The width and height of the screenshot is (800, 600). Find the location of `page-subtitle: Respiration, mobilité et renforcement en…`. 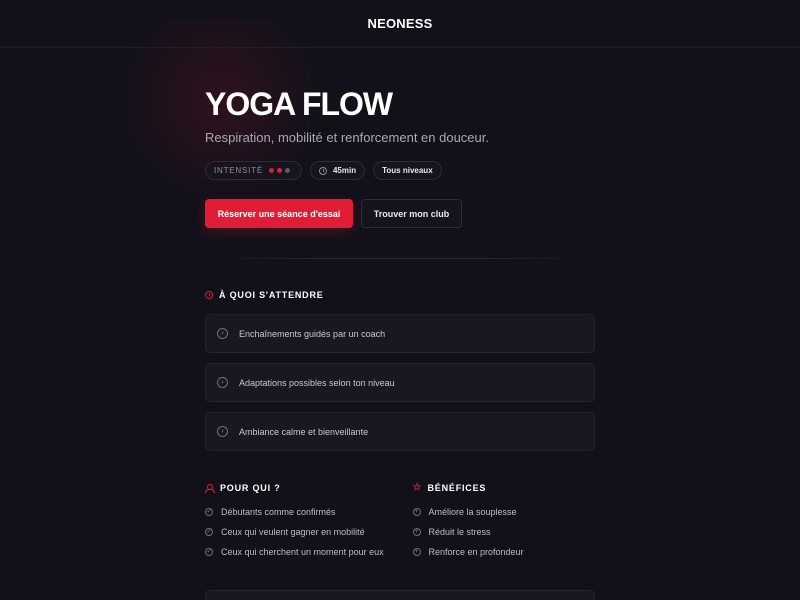

page-subtitle: Respiration, mobilité et renforcement en… is located at coordinates (347, 137).